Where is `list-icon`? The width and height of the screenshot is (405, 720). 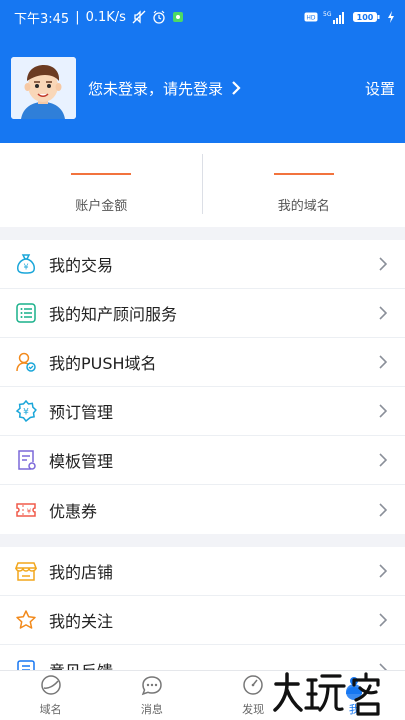 list-icon is located at coordinates (26, 313).